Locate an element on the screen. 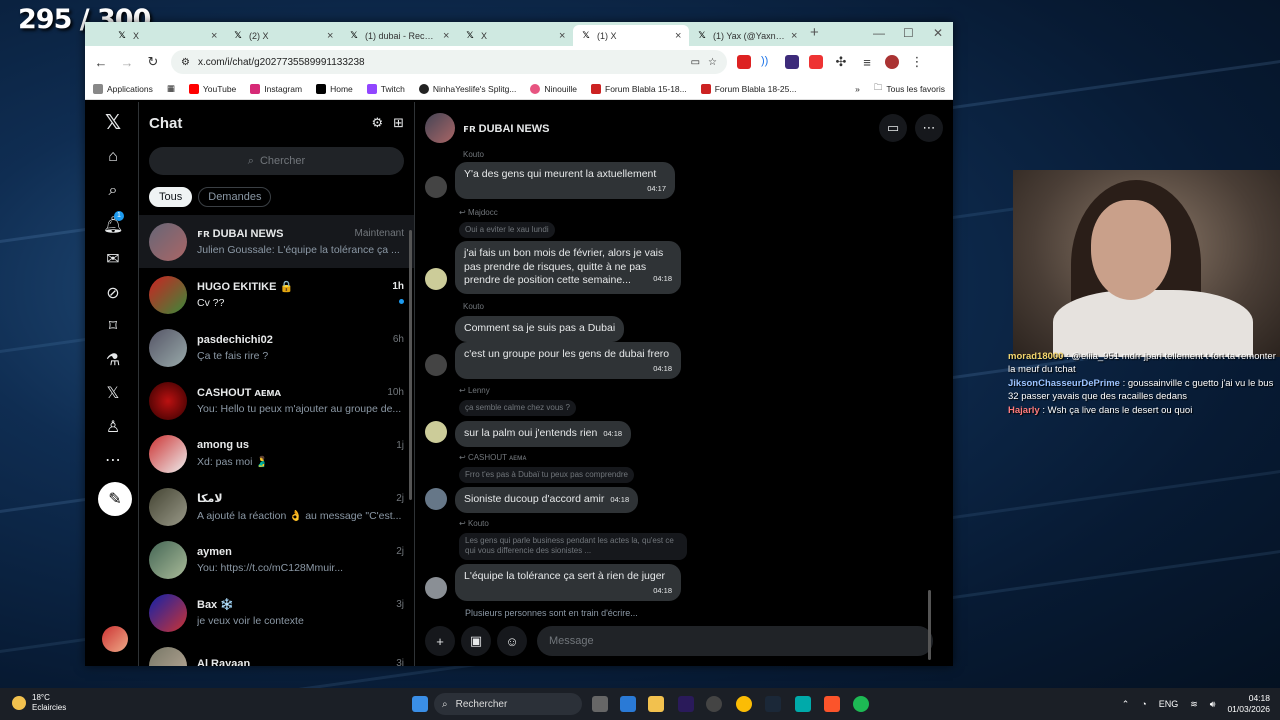 This screenshot has height=720, width=1280. conversation-item: Bax ❄️ 3j je veux voir le contexte is located at coordinates (276, 612).